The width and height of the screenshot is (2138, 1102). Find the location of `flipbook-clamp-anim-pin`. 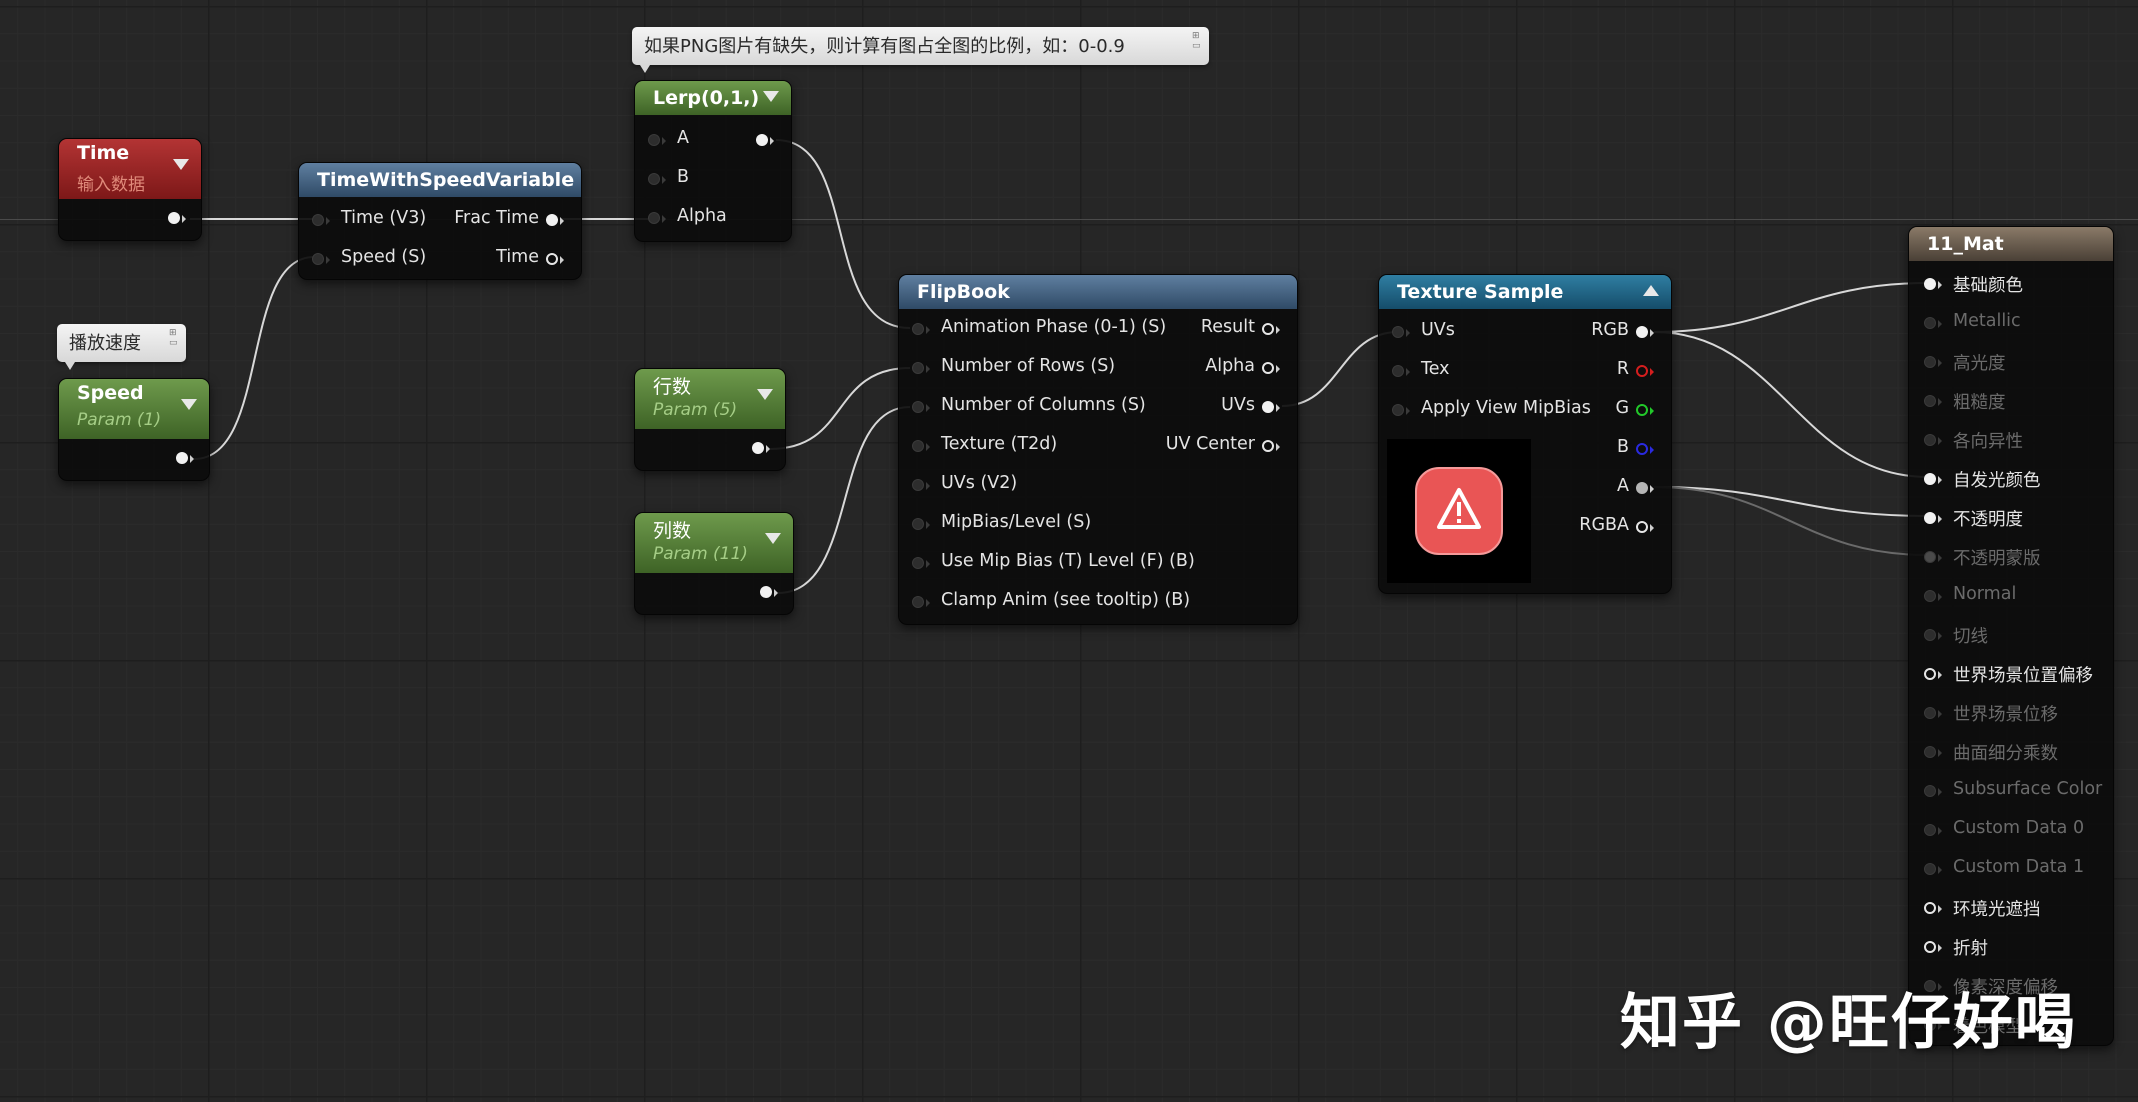

flipbook-clamp-anim-pin is located at coordinates (921, 604).